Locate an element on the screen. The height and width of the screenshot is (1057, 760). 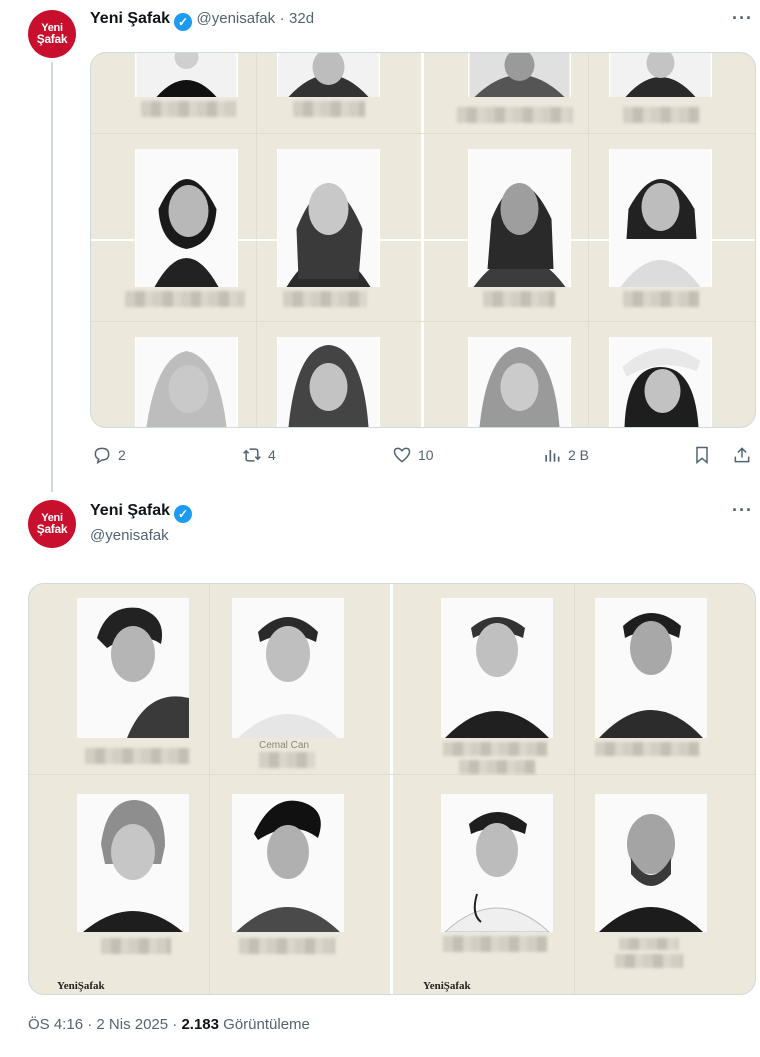
timestamp: 32d is located at coordinates (301, 18).